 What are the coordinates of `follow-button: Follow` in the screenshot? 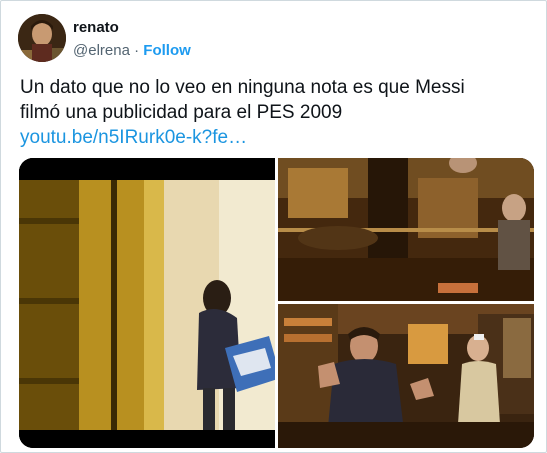 It's located at (167, 50).